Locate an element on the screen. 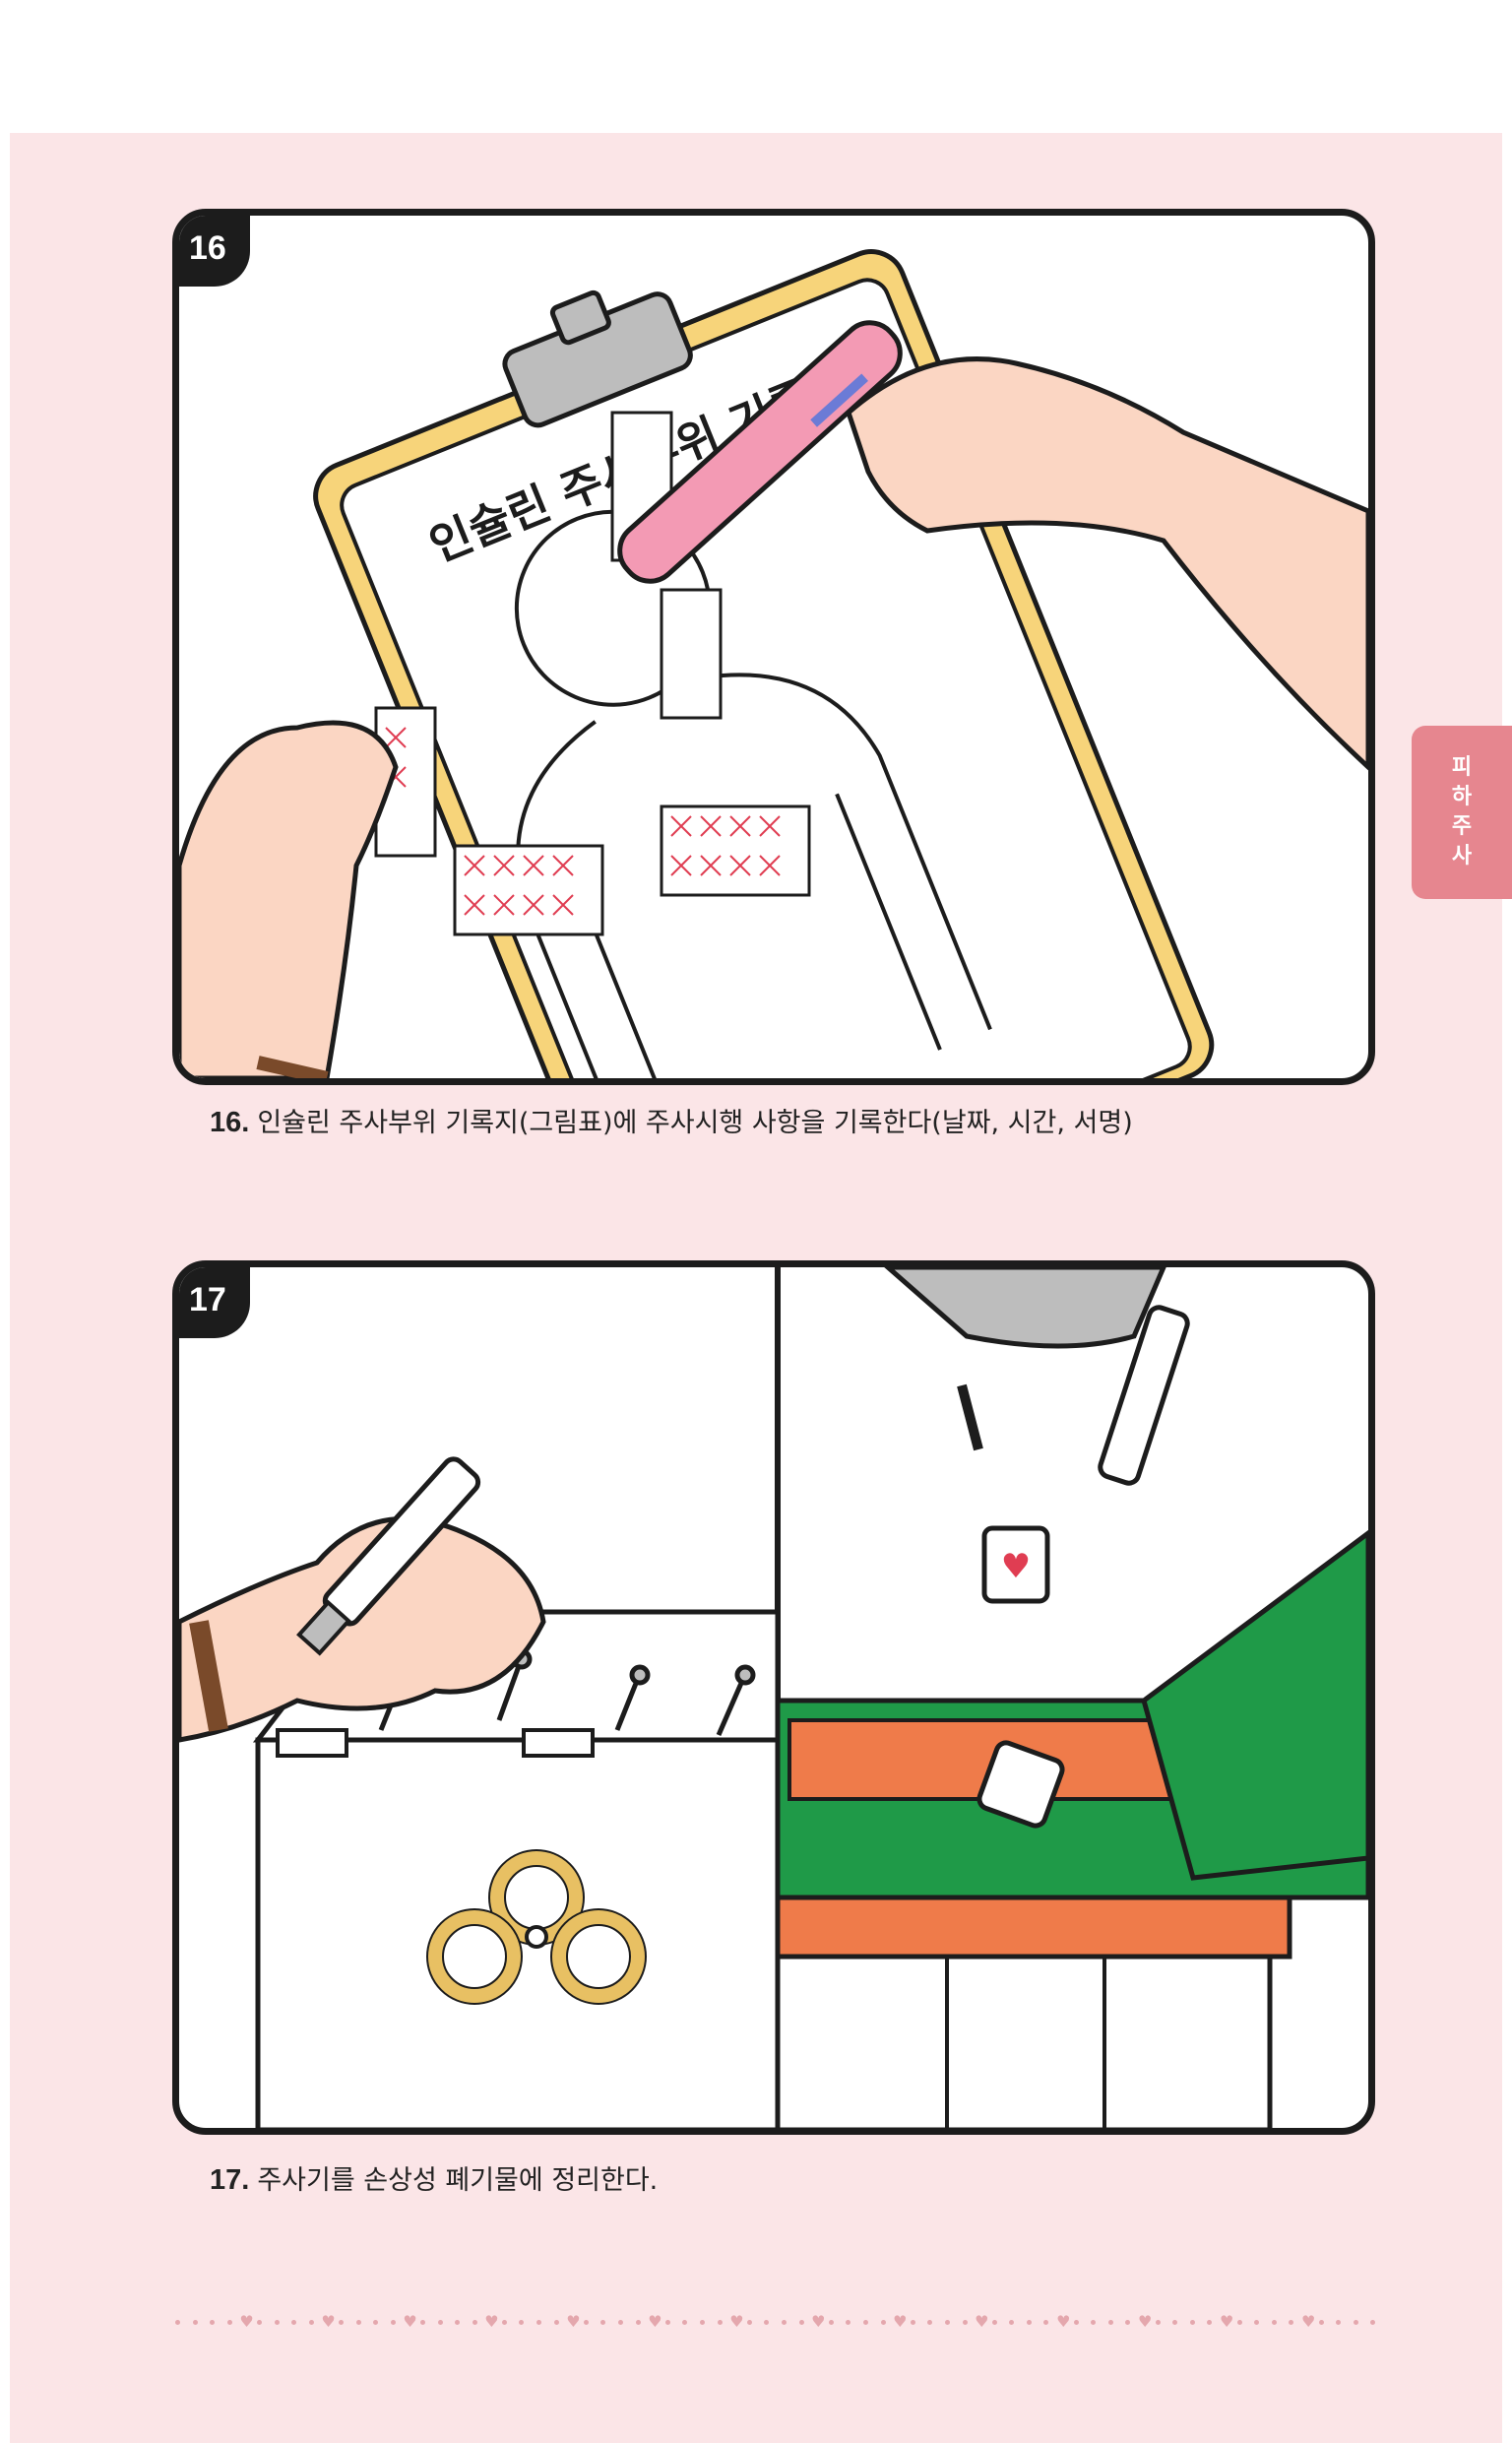 The height and width of the screenshot is (2443, 1512). caption-number: 16. is located at coordinates (230, 1122).